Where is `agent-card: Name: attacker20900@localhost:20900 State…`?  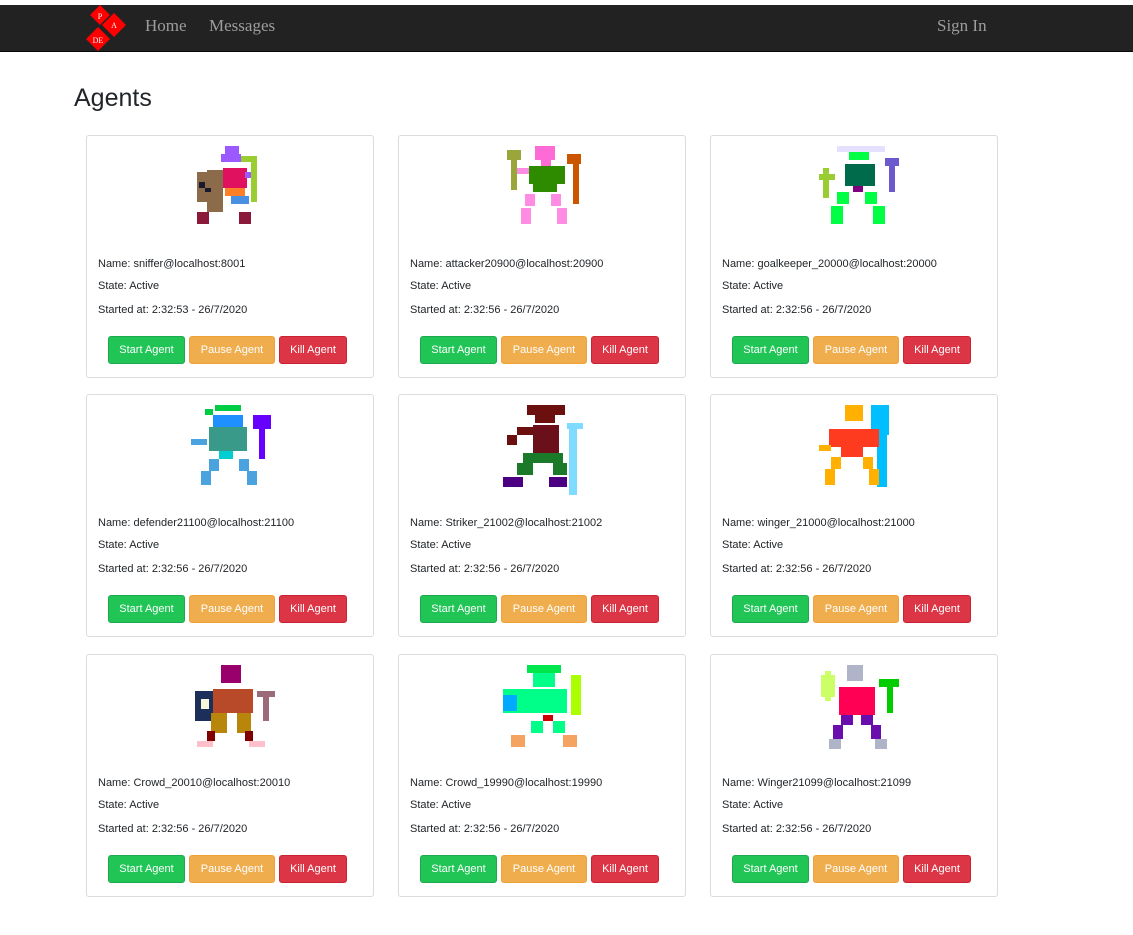 agent-card: Name: attacker20900@localhost:20900 State… is located at coordinates (542, 256).